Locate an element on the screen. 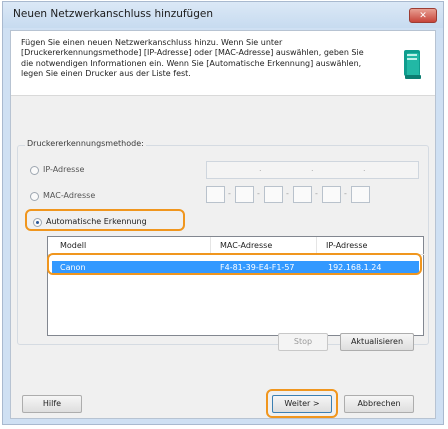  auto-detect-highlight is located at coordinates (105, 220).